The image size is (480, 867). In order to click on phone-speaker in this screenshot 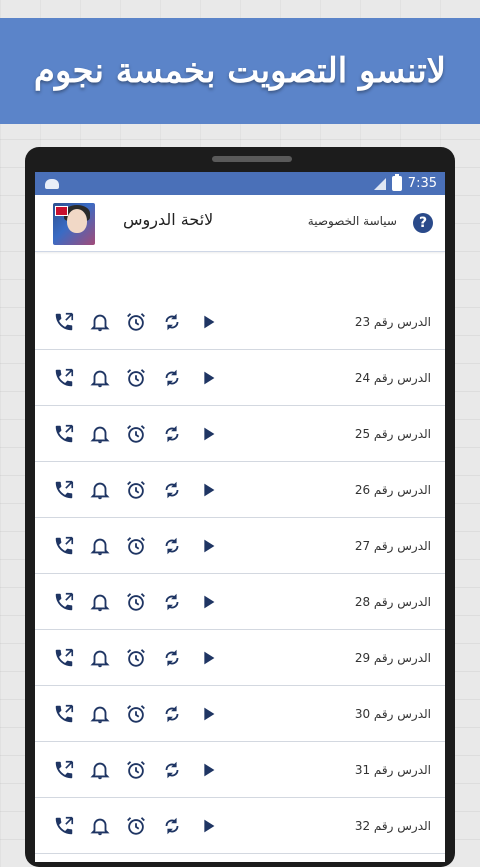, I will do `click(252, 159)`.